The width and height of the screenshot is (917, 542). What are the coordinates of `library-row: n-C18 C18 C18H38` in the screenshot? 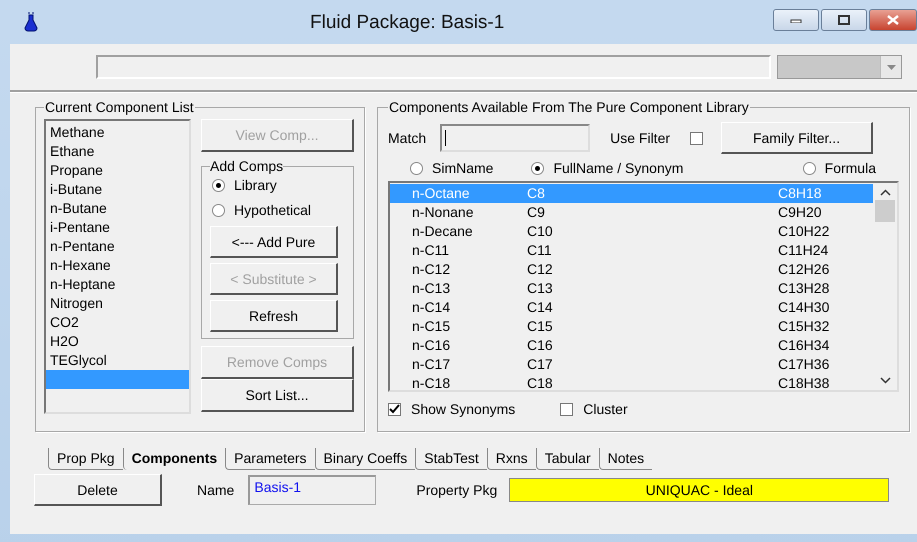 It's located at (631, 383).